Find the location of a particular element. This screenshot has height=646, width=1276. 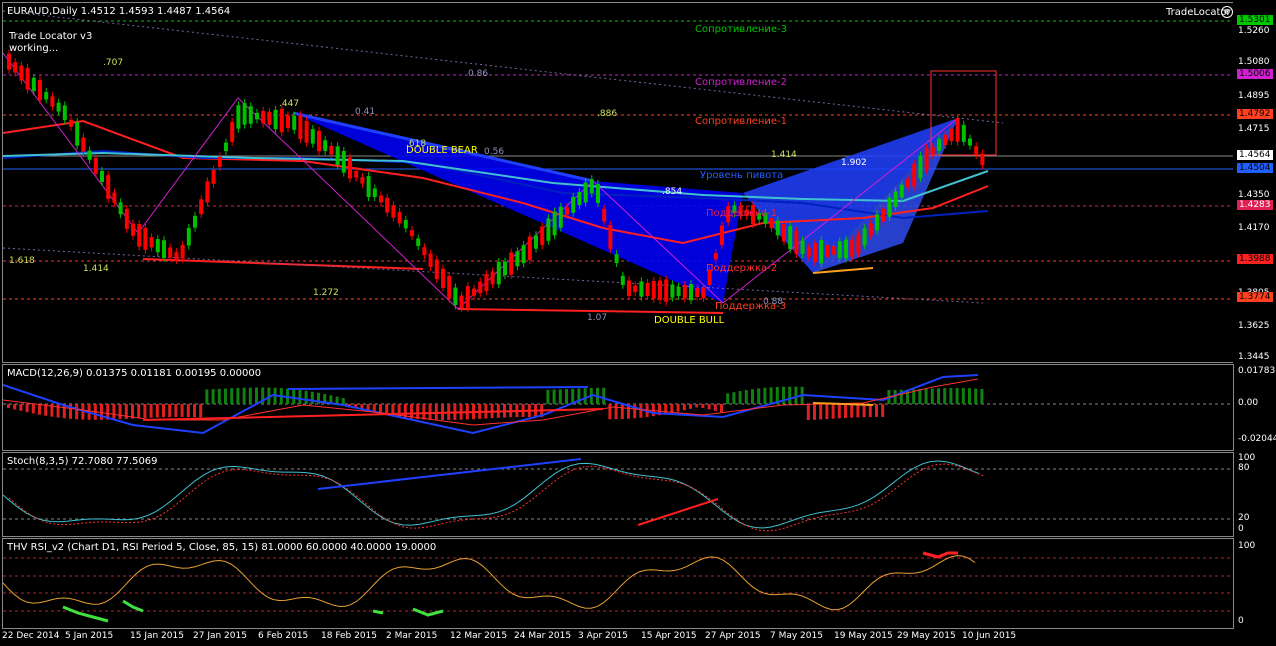

date-label: 7 May 2015 is located at coordinates (796, 636).